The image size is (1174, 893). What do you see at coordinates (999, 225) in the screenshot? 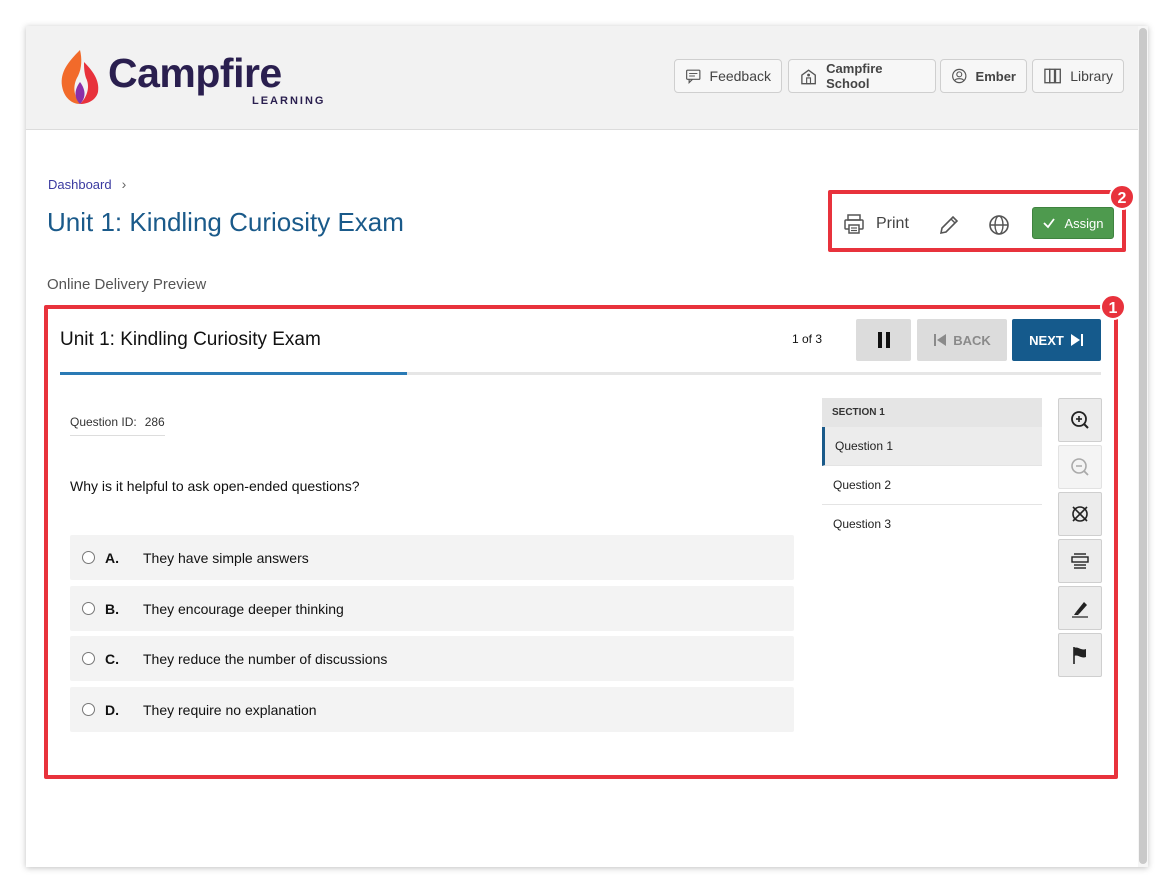
I see `globe-icon` at bounding box center [999, 225].